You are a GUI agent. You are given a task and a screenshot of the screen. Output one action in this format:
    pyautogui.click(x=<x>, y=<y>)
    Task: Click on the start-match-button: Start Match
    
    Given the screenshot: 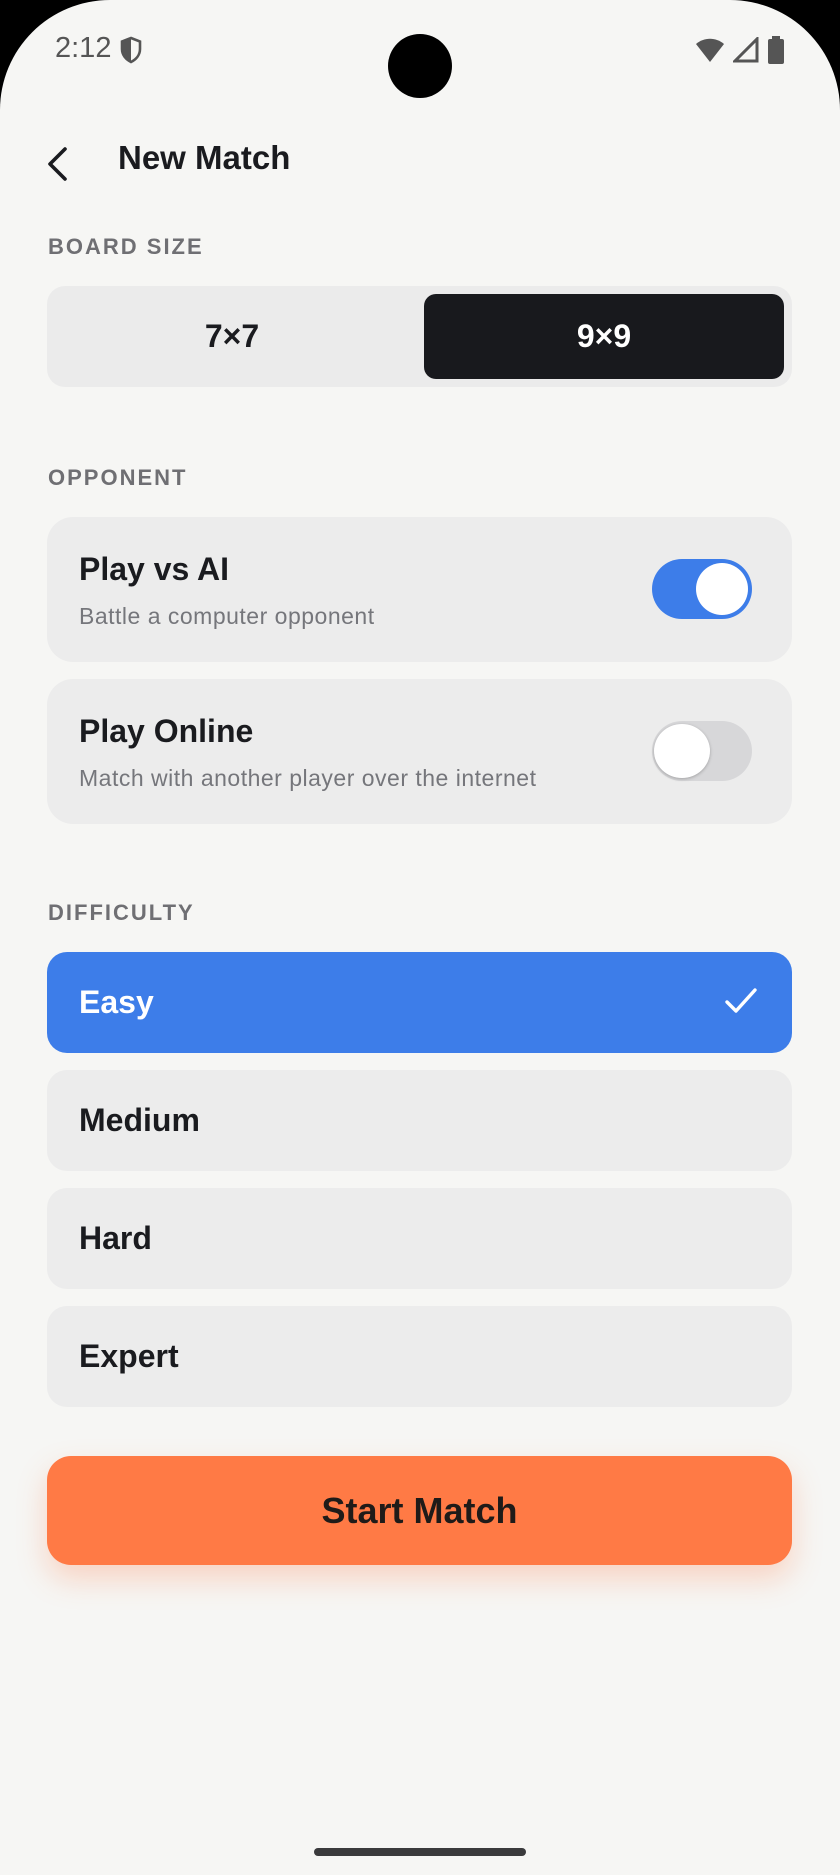 What is the action you would take?
    pyautogui.click(x=419, y=1510)
    